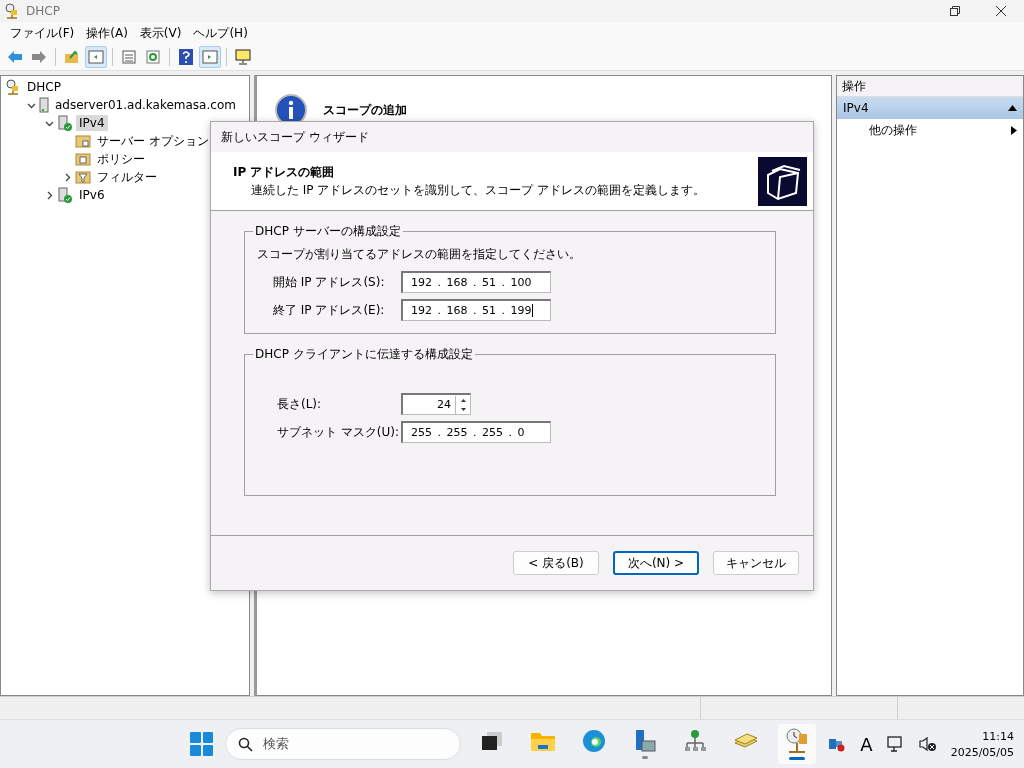 This screenshot has width=1024, height=768. Describe the element at coordinates (656, 563) in the screenshot. I see `dialog-button: 次へ(N) >` at that location.